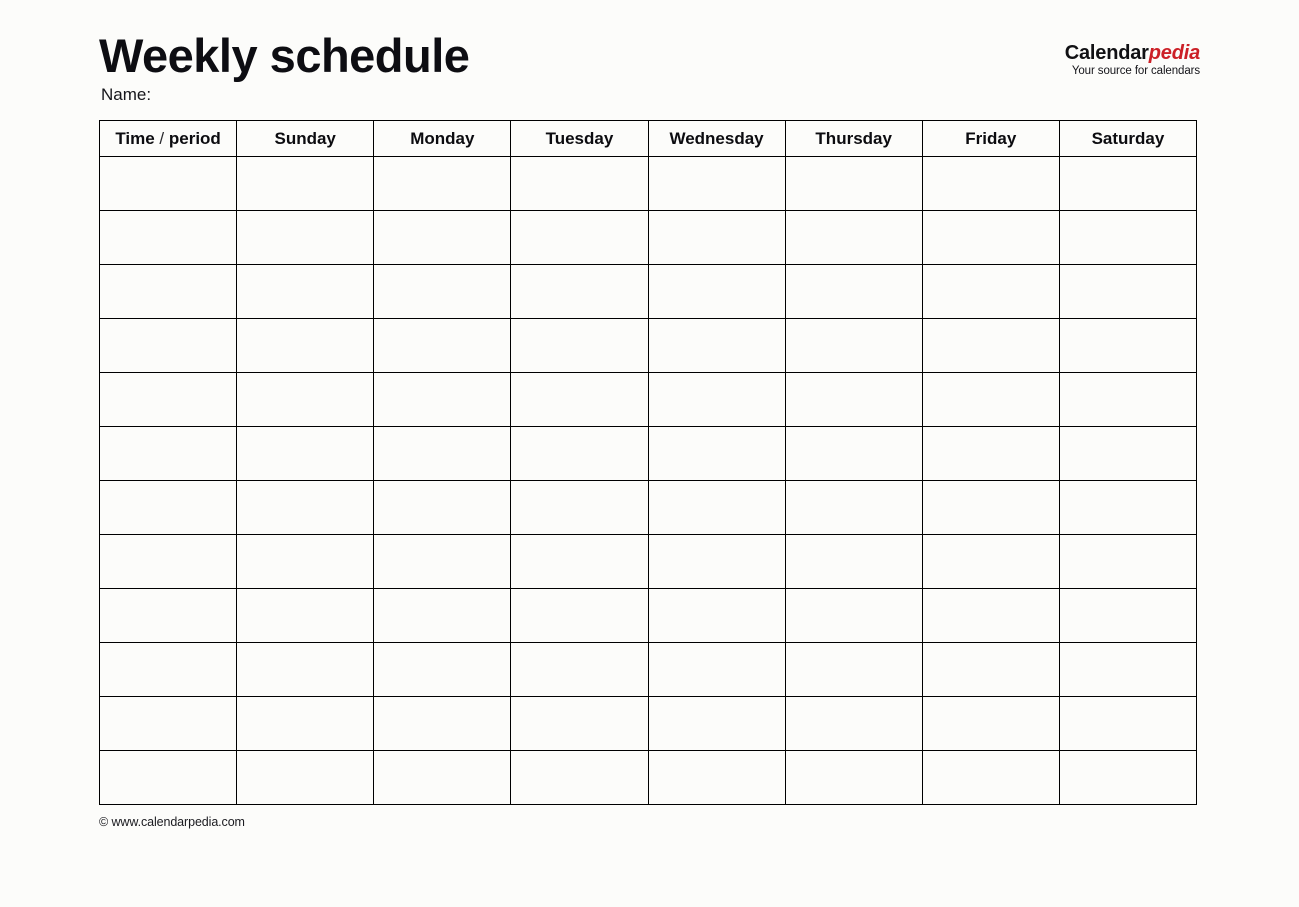  Describe the element at coordinates (1132, 60) in the screenshot. I see `calendarpedia-logo: Calendarpedia Your source for calendars` at that location.